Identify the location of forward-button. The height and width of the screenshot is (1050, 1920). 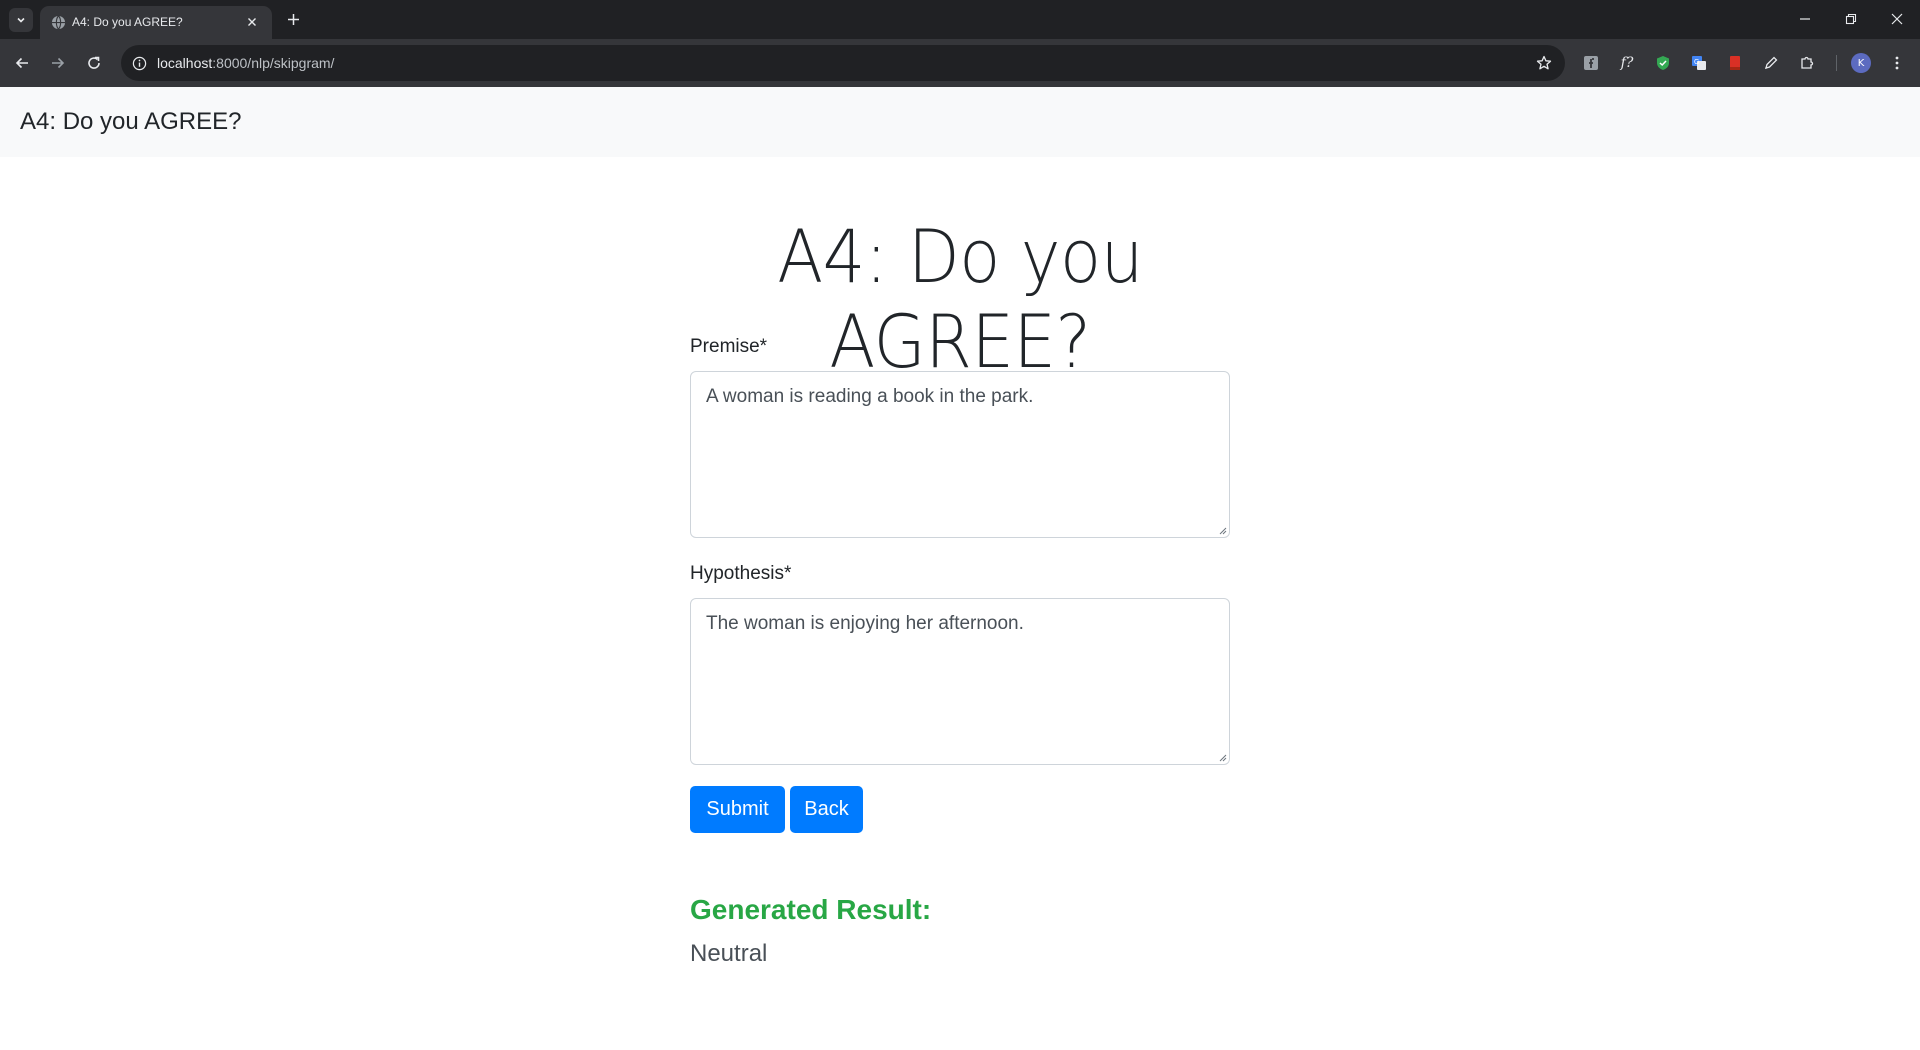
(58, 63).